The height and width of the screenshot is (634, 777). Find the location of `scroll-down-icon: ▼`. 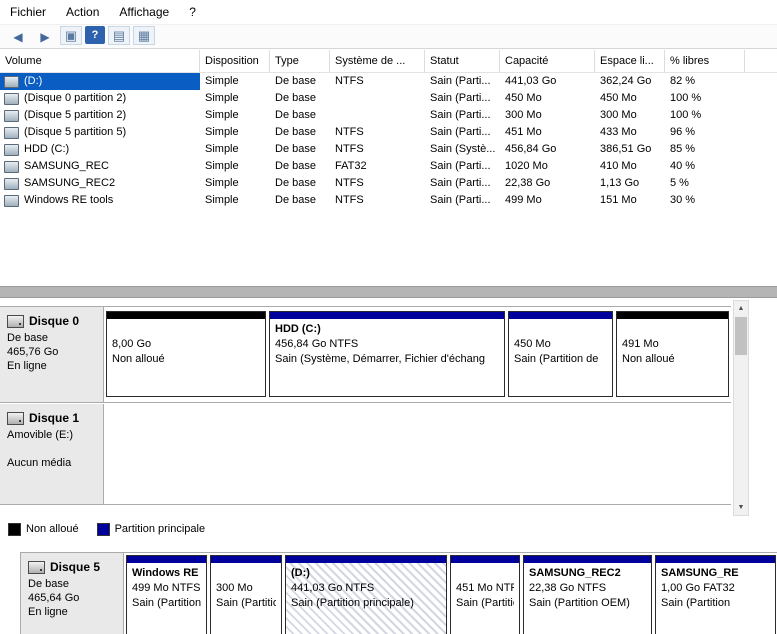

scroll-down-icon: ▼ is located at coordinates (741, 507).